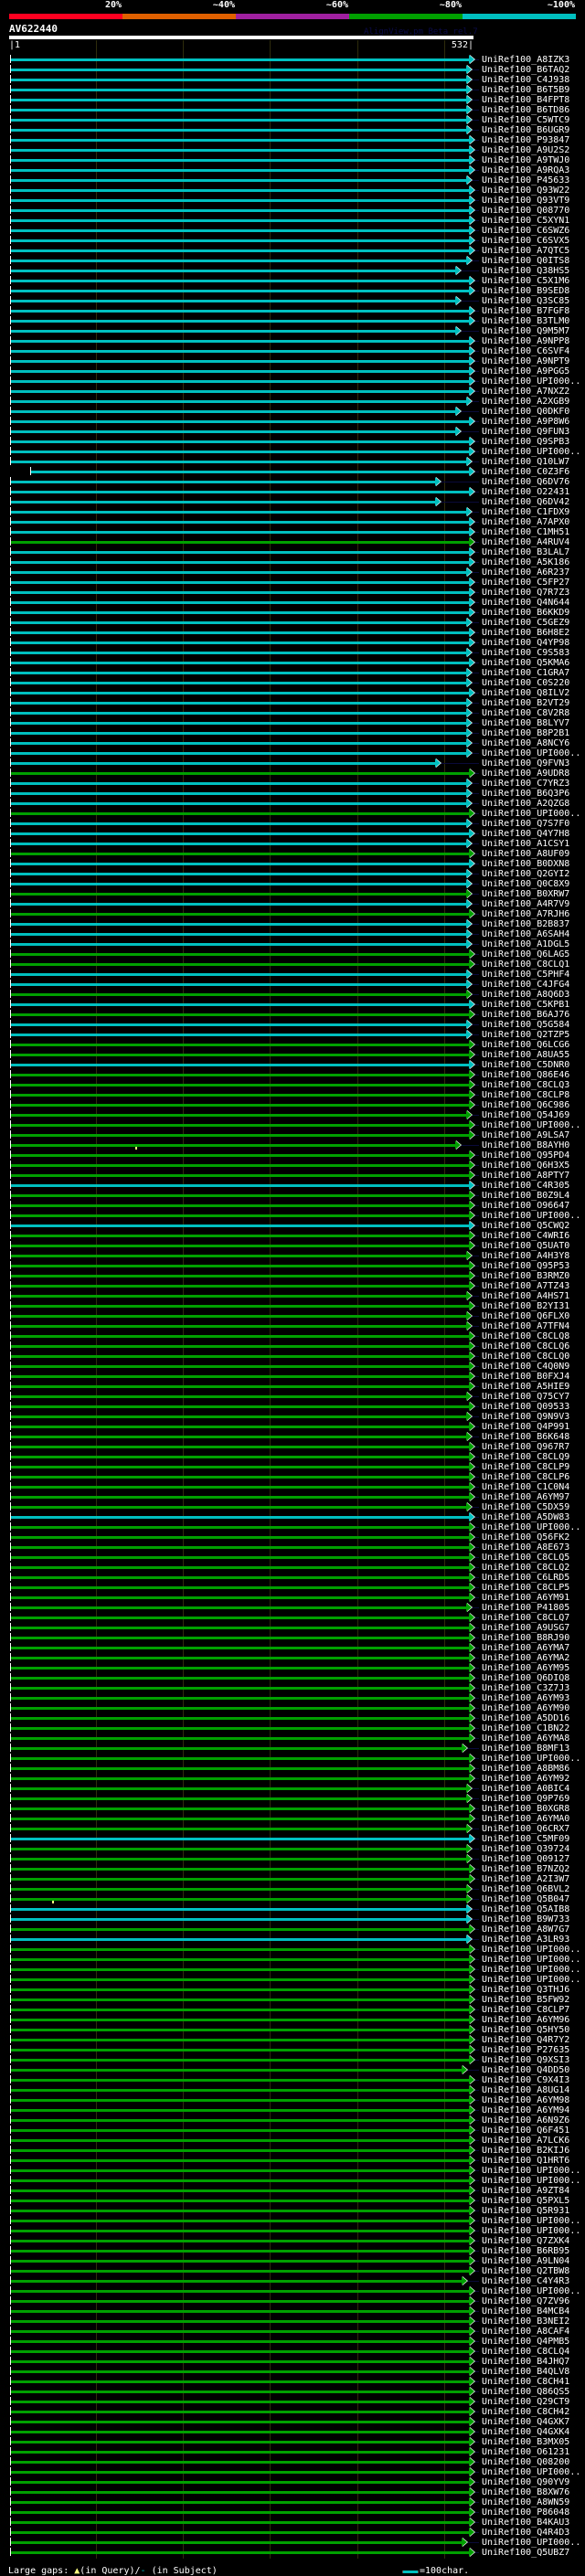  I want to click on alignment-row: UniRef100_Q08770, so click(293, 211).